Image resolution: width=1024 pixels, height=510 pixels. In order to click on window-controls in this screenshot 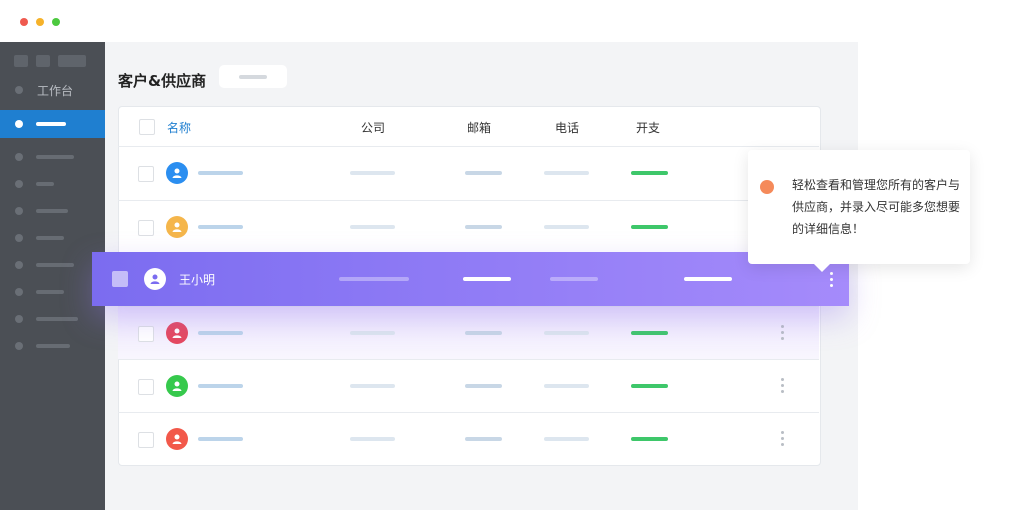, I will do `click(40, 22)`.